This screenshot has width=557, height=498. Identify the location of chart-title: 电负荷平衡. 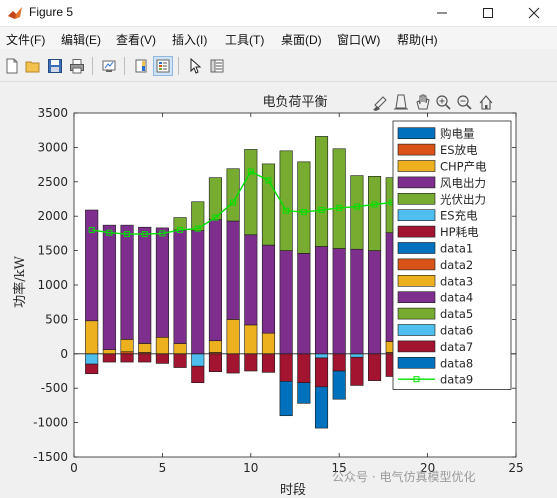
(294, 102).